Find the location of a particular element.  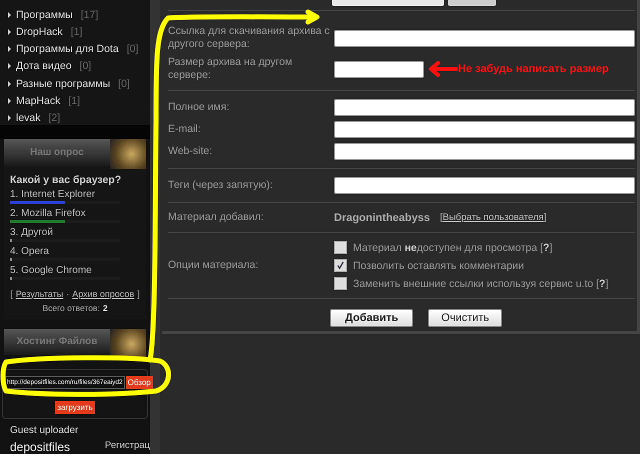

field-label: Web-site: is located at coordinates (191, 151).